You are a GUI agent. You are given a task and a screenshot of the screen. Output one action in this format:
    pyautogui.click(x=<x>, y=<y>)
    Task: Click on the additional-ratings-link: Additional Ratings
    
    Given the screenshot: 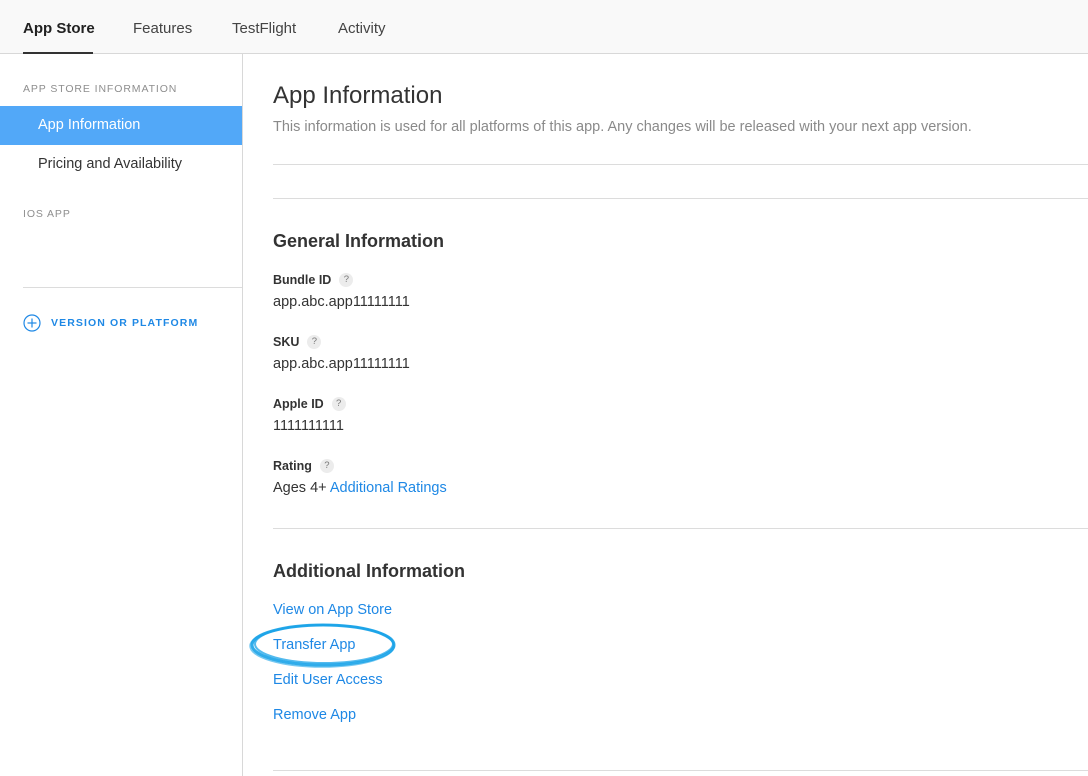 What is the action you would take?
    pyautogui.click(x=388, y=488)
    